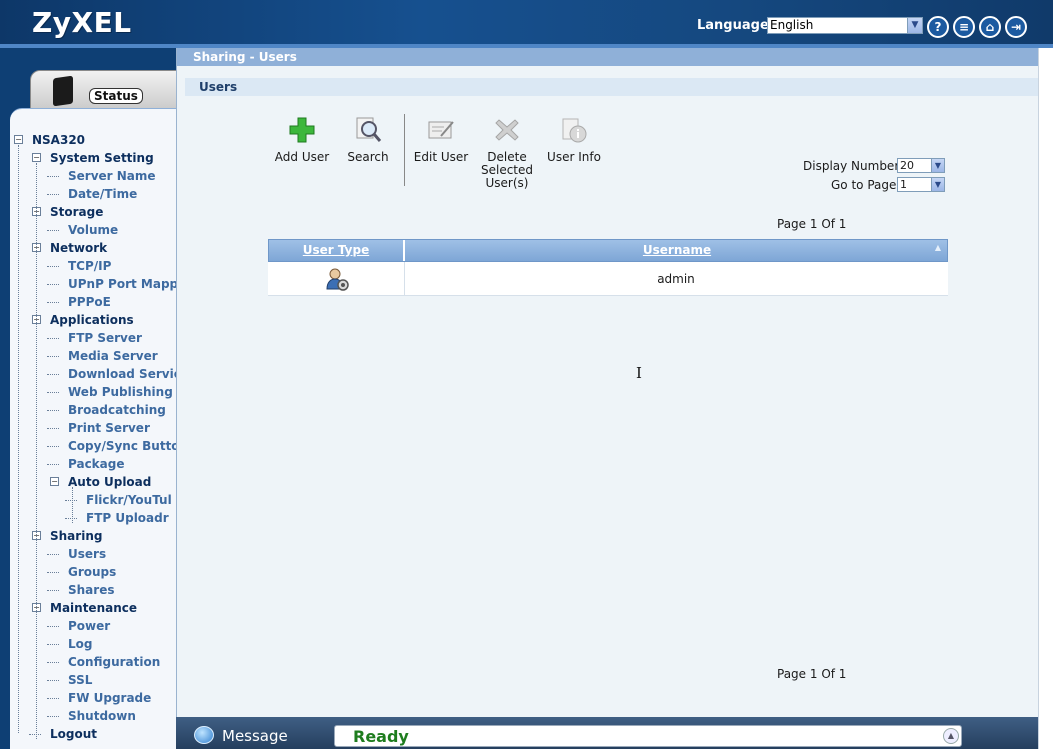 The image size is (1053, 749). Describe the element at coordinates (58, 140) in the screenshot. I see `sidebar-item-nsa320: NSA320` at that location.